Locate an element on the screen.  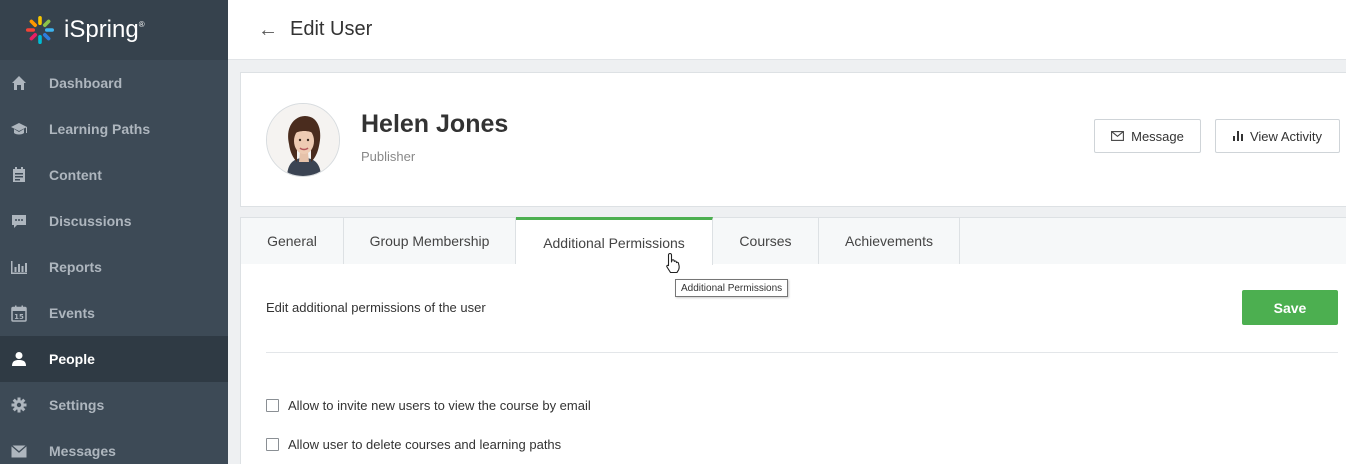
sidebar-item-label: Reports is located at coordinates (75, 267).